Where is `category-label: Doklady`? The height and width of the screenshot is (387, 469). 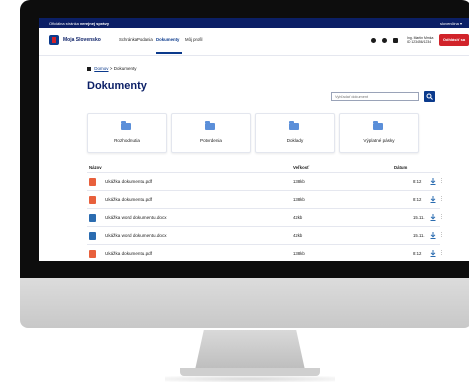
category-label: Doklady is located at coordinates (295, 140).